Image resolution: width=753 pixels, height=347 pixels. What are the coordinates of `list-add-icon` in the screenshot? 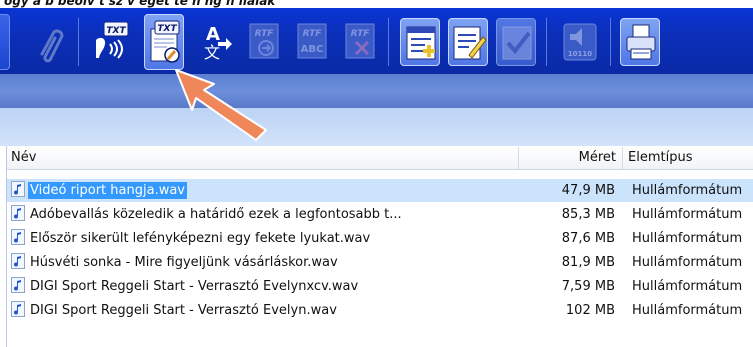 It's located at (421, 43).